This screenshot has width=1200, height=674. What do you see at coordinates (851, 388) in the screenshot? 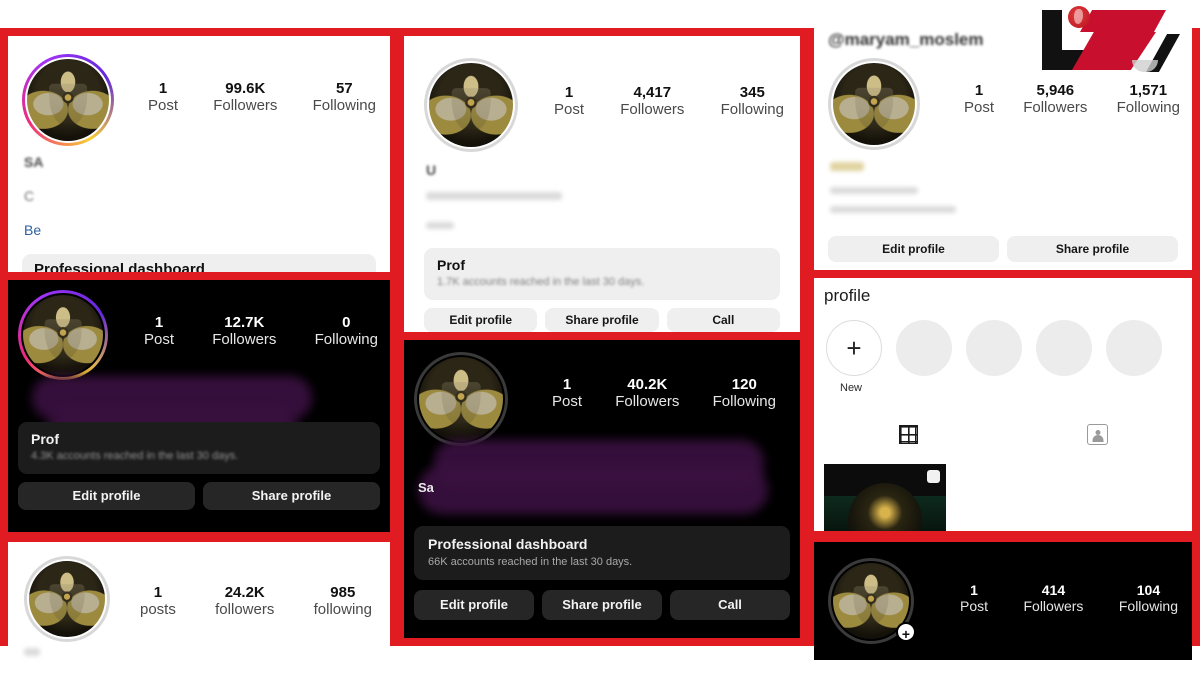
I see `new-highlight-label: New` at bounding box center [851, 388].